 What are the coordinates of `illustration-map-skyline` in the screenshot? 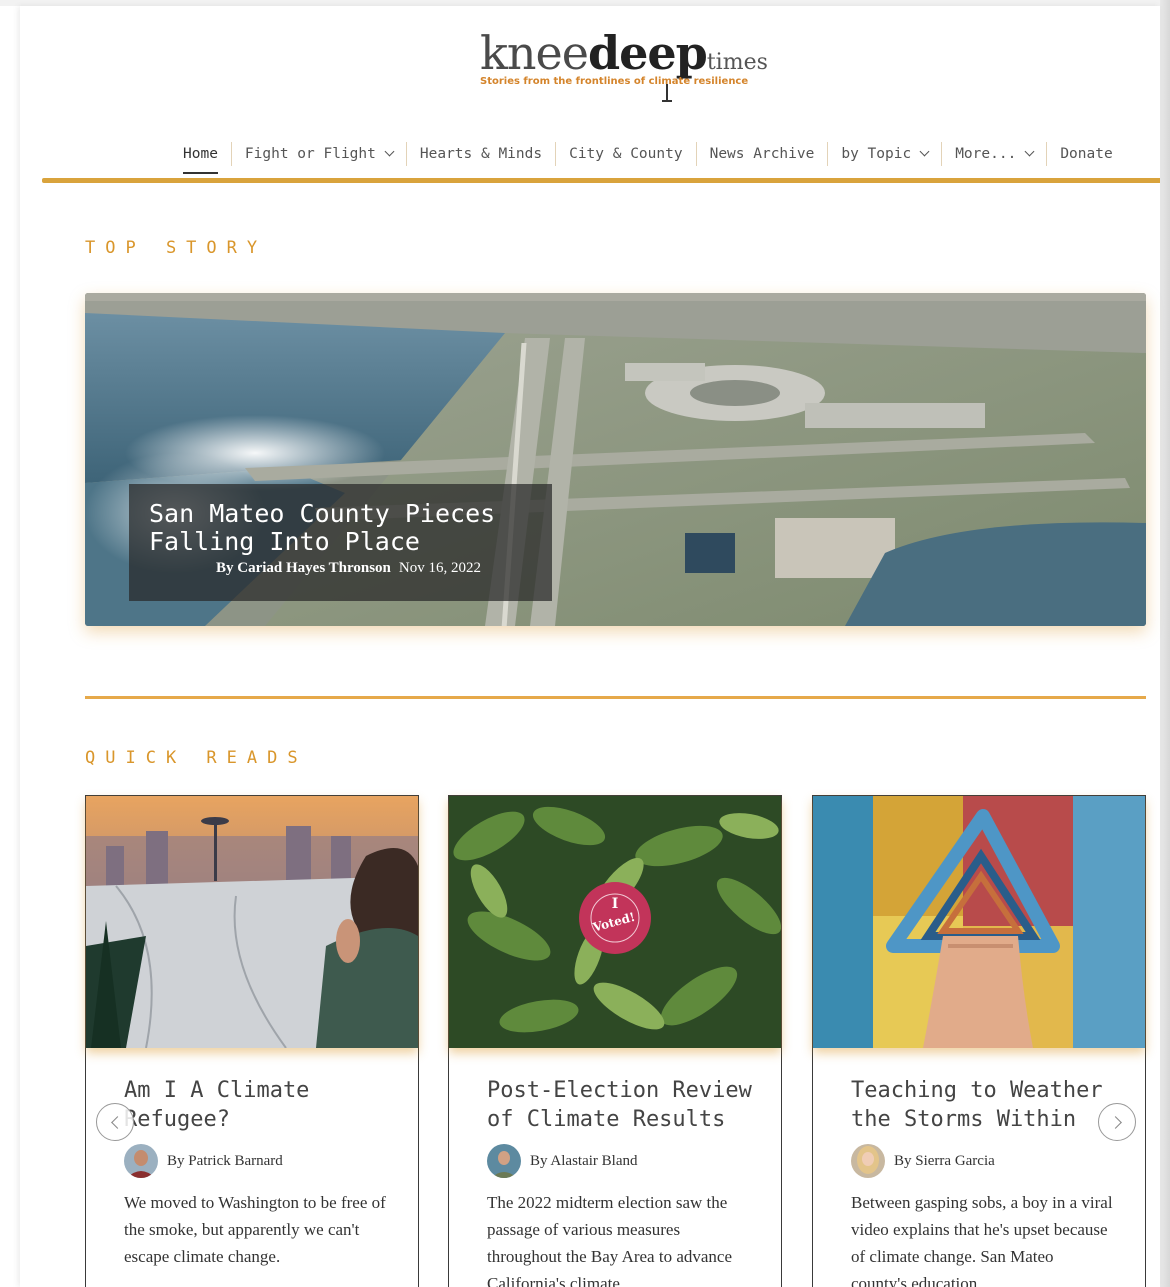 It's located at (252, 922).